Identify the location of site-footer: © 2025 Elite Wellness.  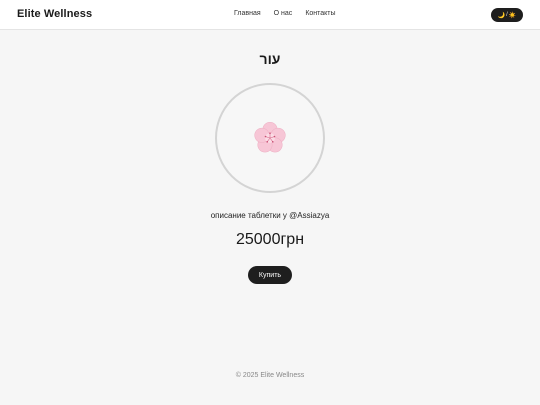
(270, 375).